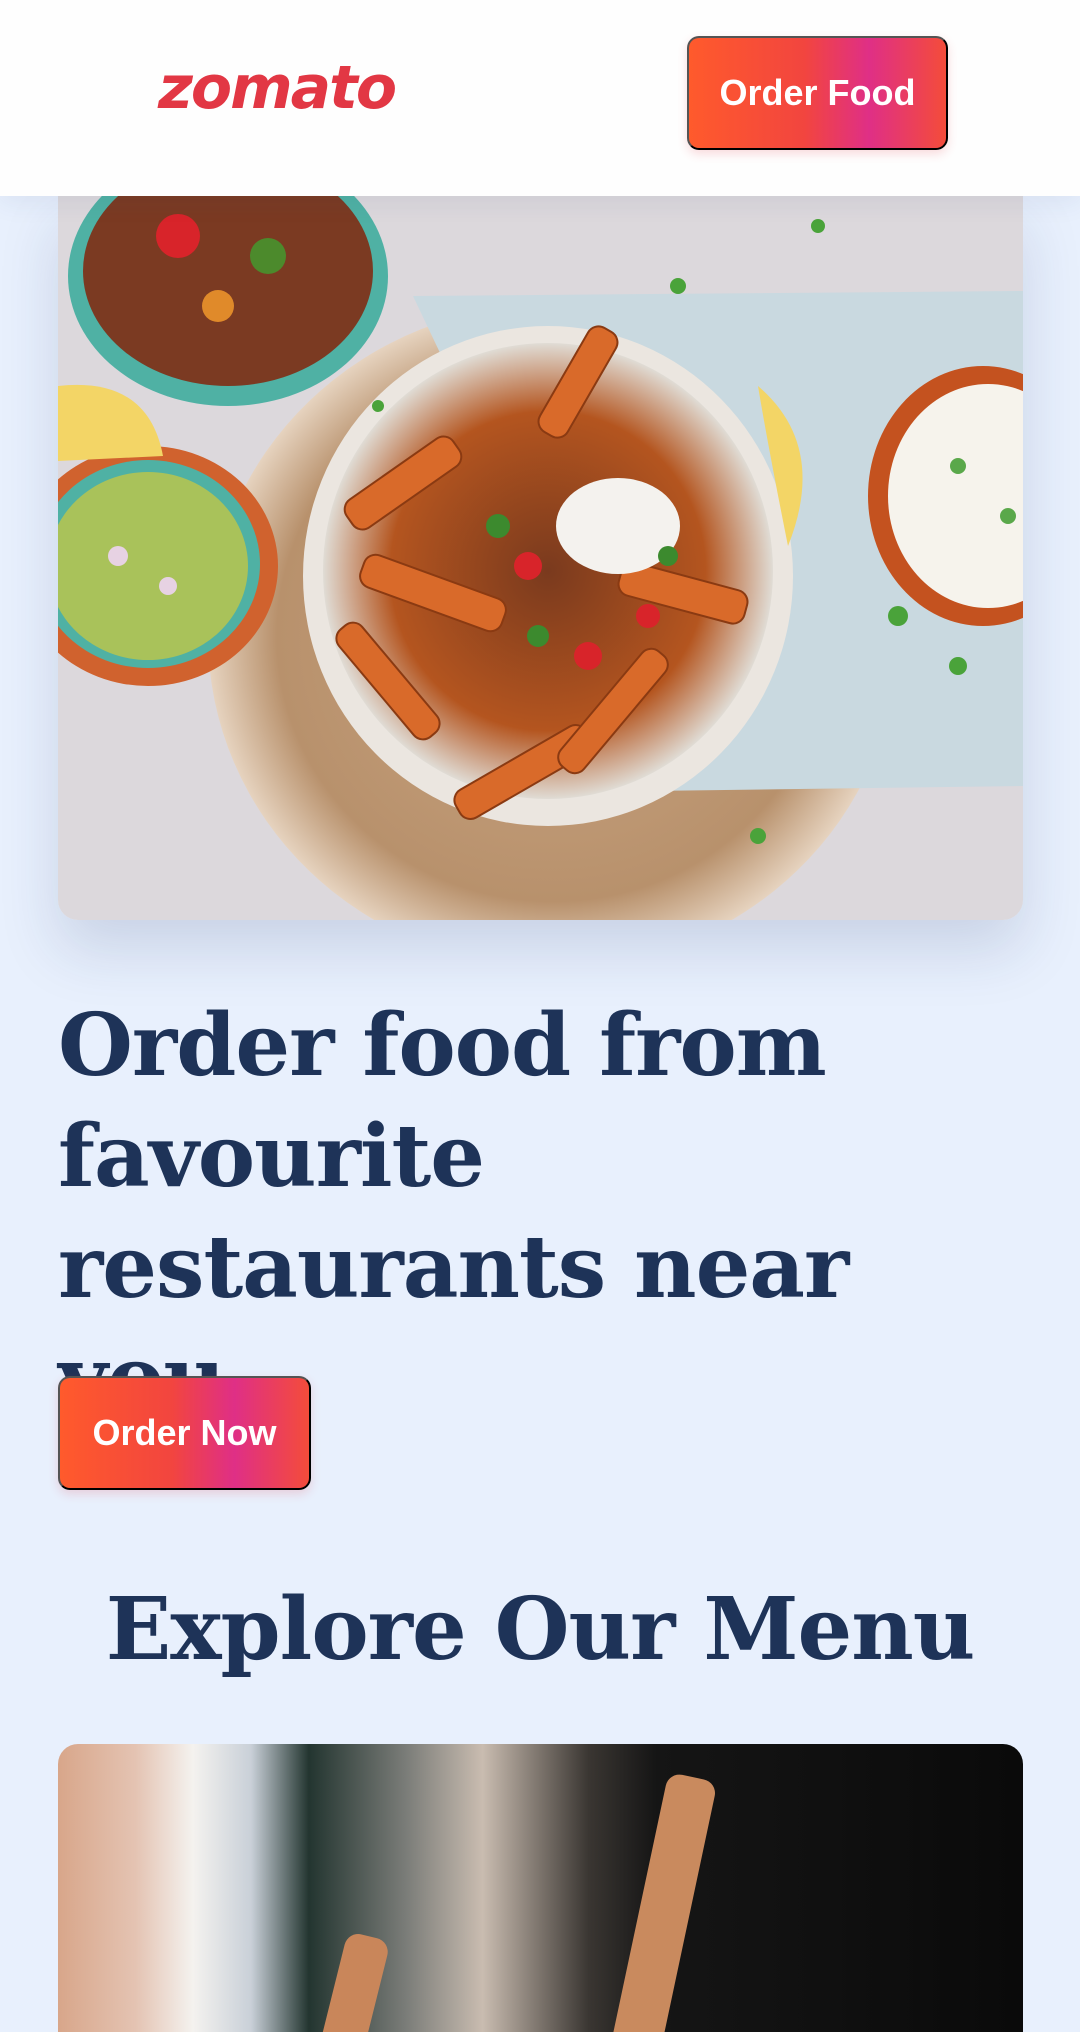  Describe the element at coordinates (184, 1433) in the screenshot. I see `order-now-button: Order Now` at that location.